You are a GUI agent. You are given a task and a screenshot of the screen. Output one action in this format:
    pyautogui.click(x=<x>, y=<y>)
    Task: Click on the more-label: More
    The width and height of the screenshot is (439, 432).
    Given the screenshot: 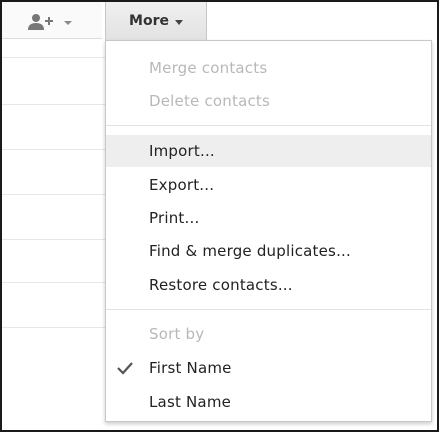 What is the action you would take?
    pyautogui.click(x=149, y=21)
    